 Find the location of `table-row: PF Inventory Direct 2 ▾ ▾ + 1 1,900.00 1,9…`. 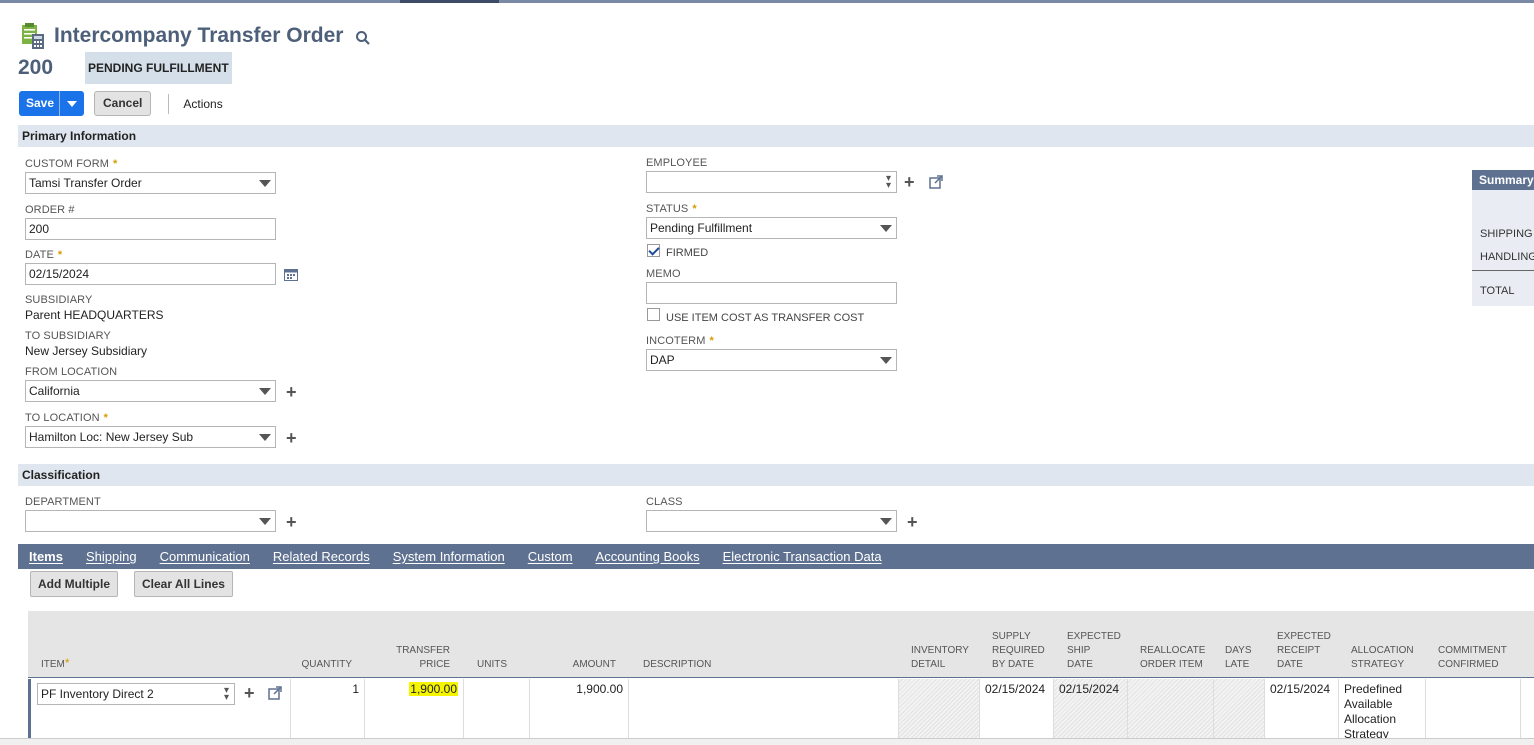

table-row: PF Inventory Direct 2 ▾ ▾ + 1 1,900.00 1,9… is located at coordinates (781, 710).